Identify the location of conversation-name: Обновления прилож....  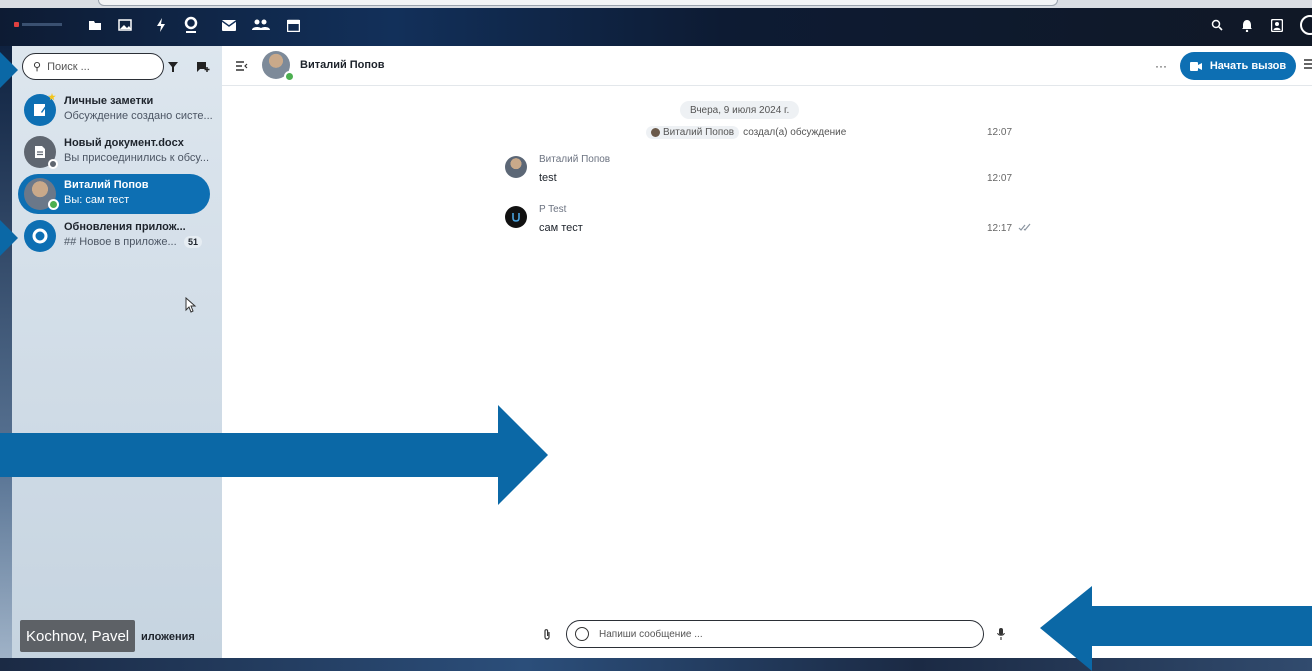
(125, 227).